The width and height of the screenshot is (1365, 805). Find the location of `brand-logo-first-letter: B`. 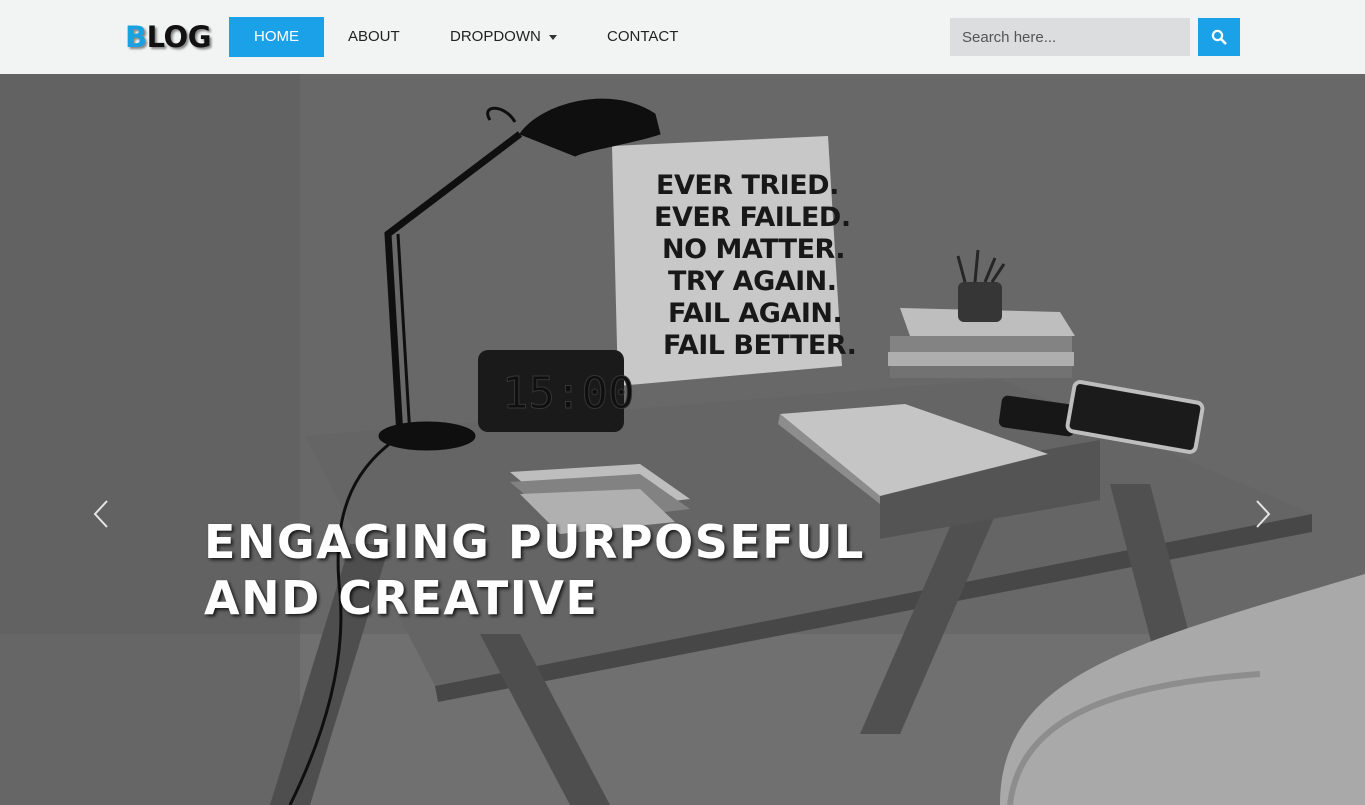

brand-logo-first-letter: B is located at coordinates (136, 37).